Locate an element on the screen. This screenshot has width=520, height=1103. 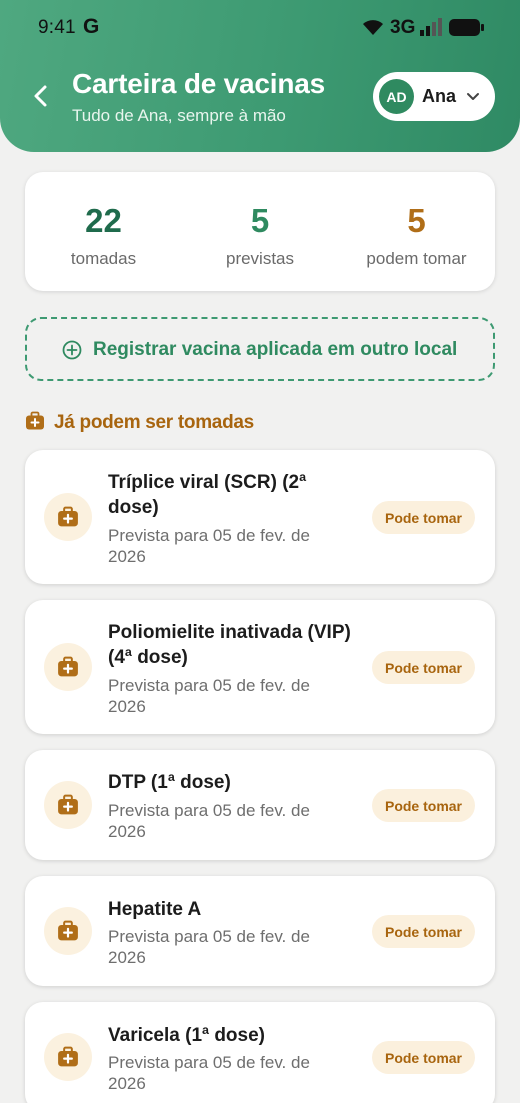
stat-label: tomadas is located at coordinates (103, 258).